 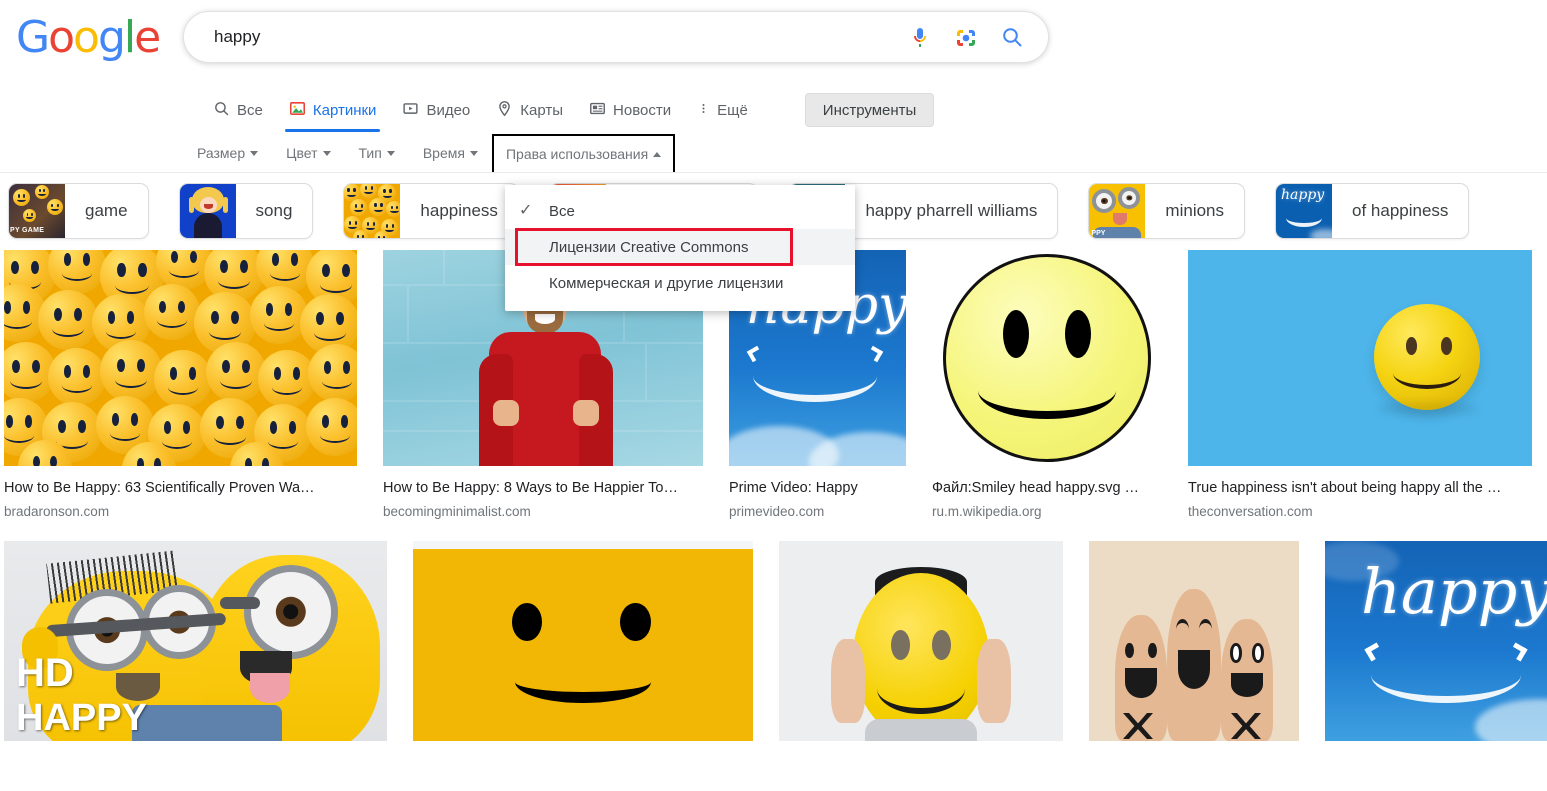 I want to click on google-logo: Google, so click(x=88, y=37).